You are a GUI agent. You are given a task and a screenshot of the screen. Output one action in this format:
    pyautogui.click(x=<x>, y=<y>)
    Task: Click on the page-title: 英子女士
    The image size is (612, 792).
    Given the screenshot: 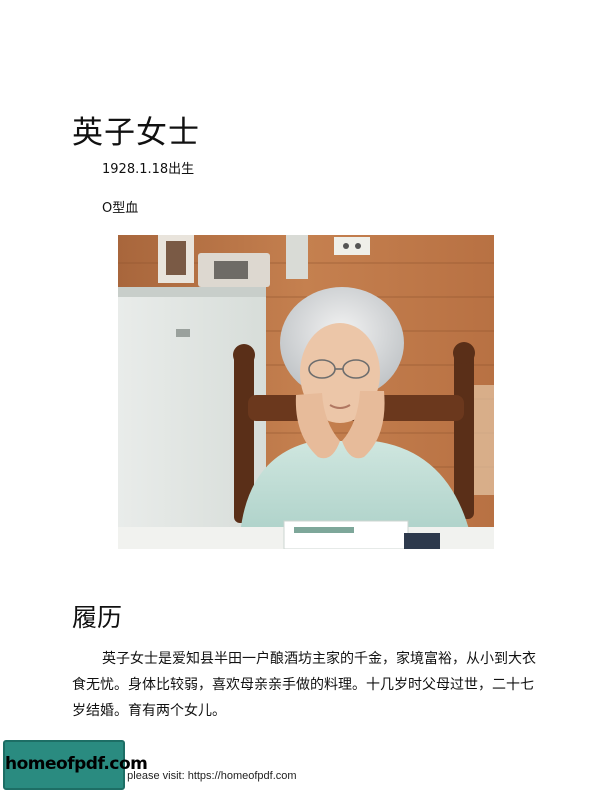 What is the action you would take?
    pyautogui.click(x=136, y=132)
    